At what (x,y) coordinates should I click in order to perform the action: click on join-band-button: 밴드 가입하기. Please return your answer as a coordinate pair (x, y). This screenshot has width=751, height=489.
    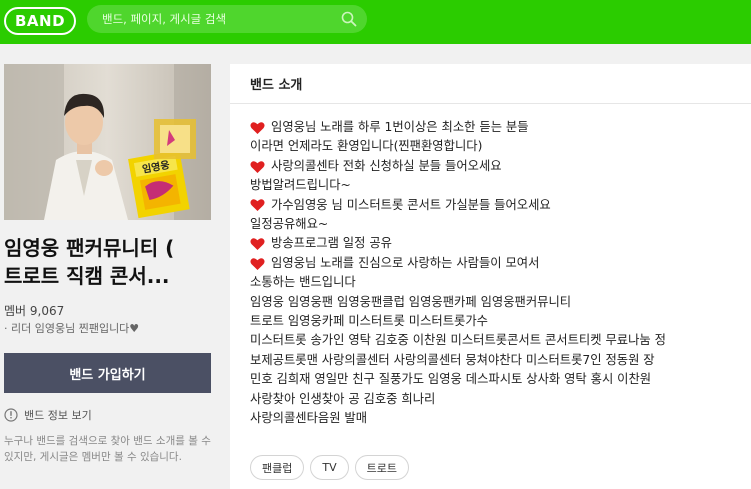
    Looking at the image, I should click on (107, 373).